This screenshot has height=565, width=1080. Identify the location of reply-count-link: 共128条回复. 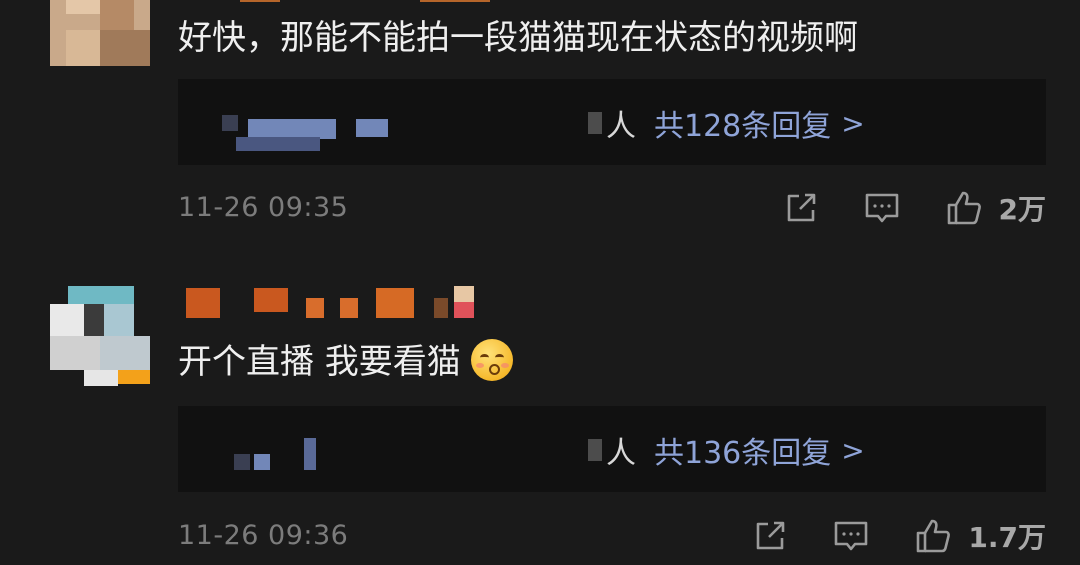
(742, 123).